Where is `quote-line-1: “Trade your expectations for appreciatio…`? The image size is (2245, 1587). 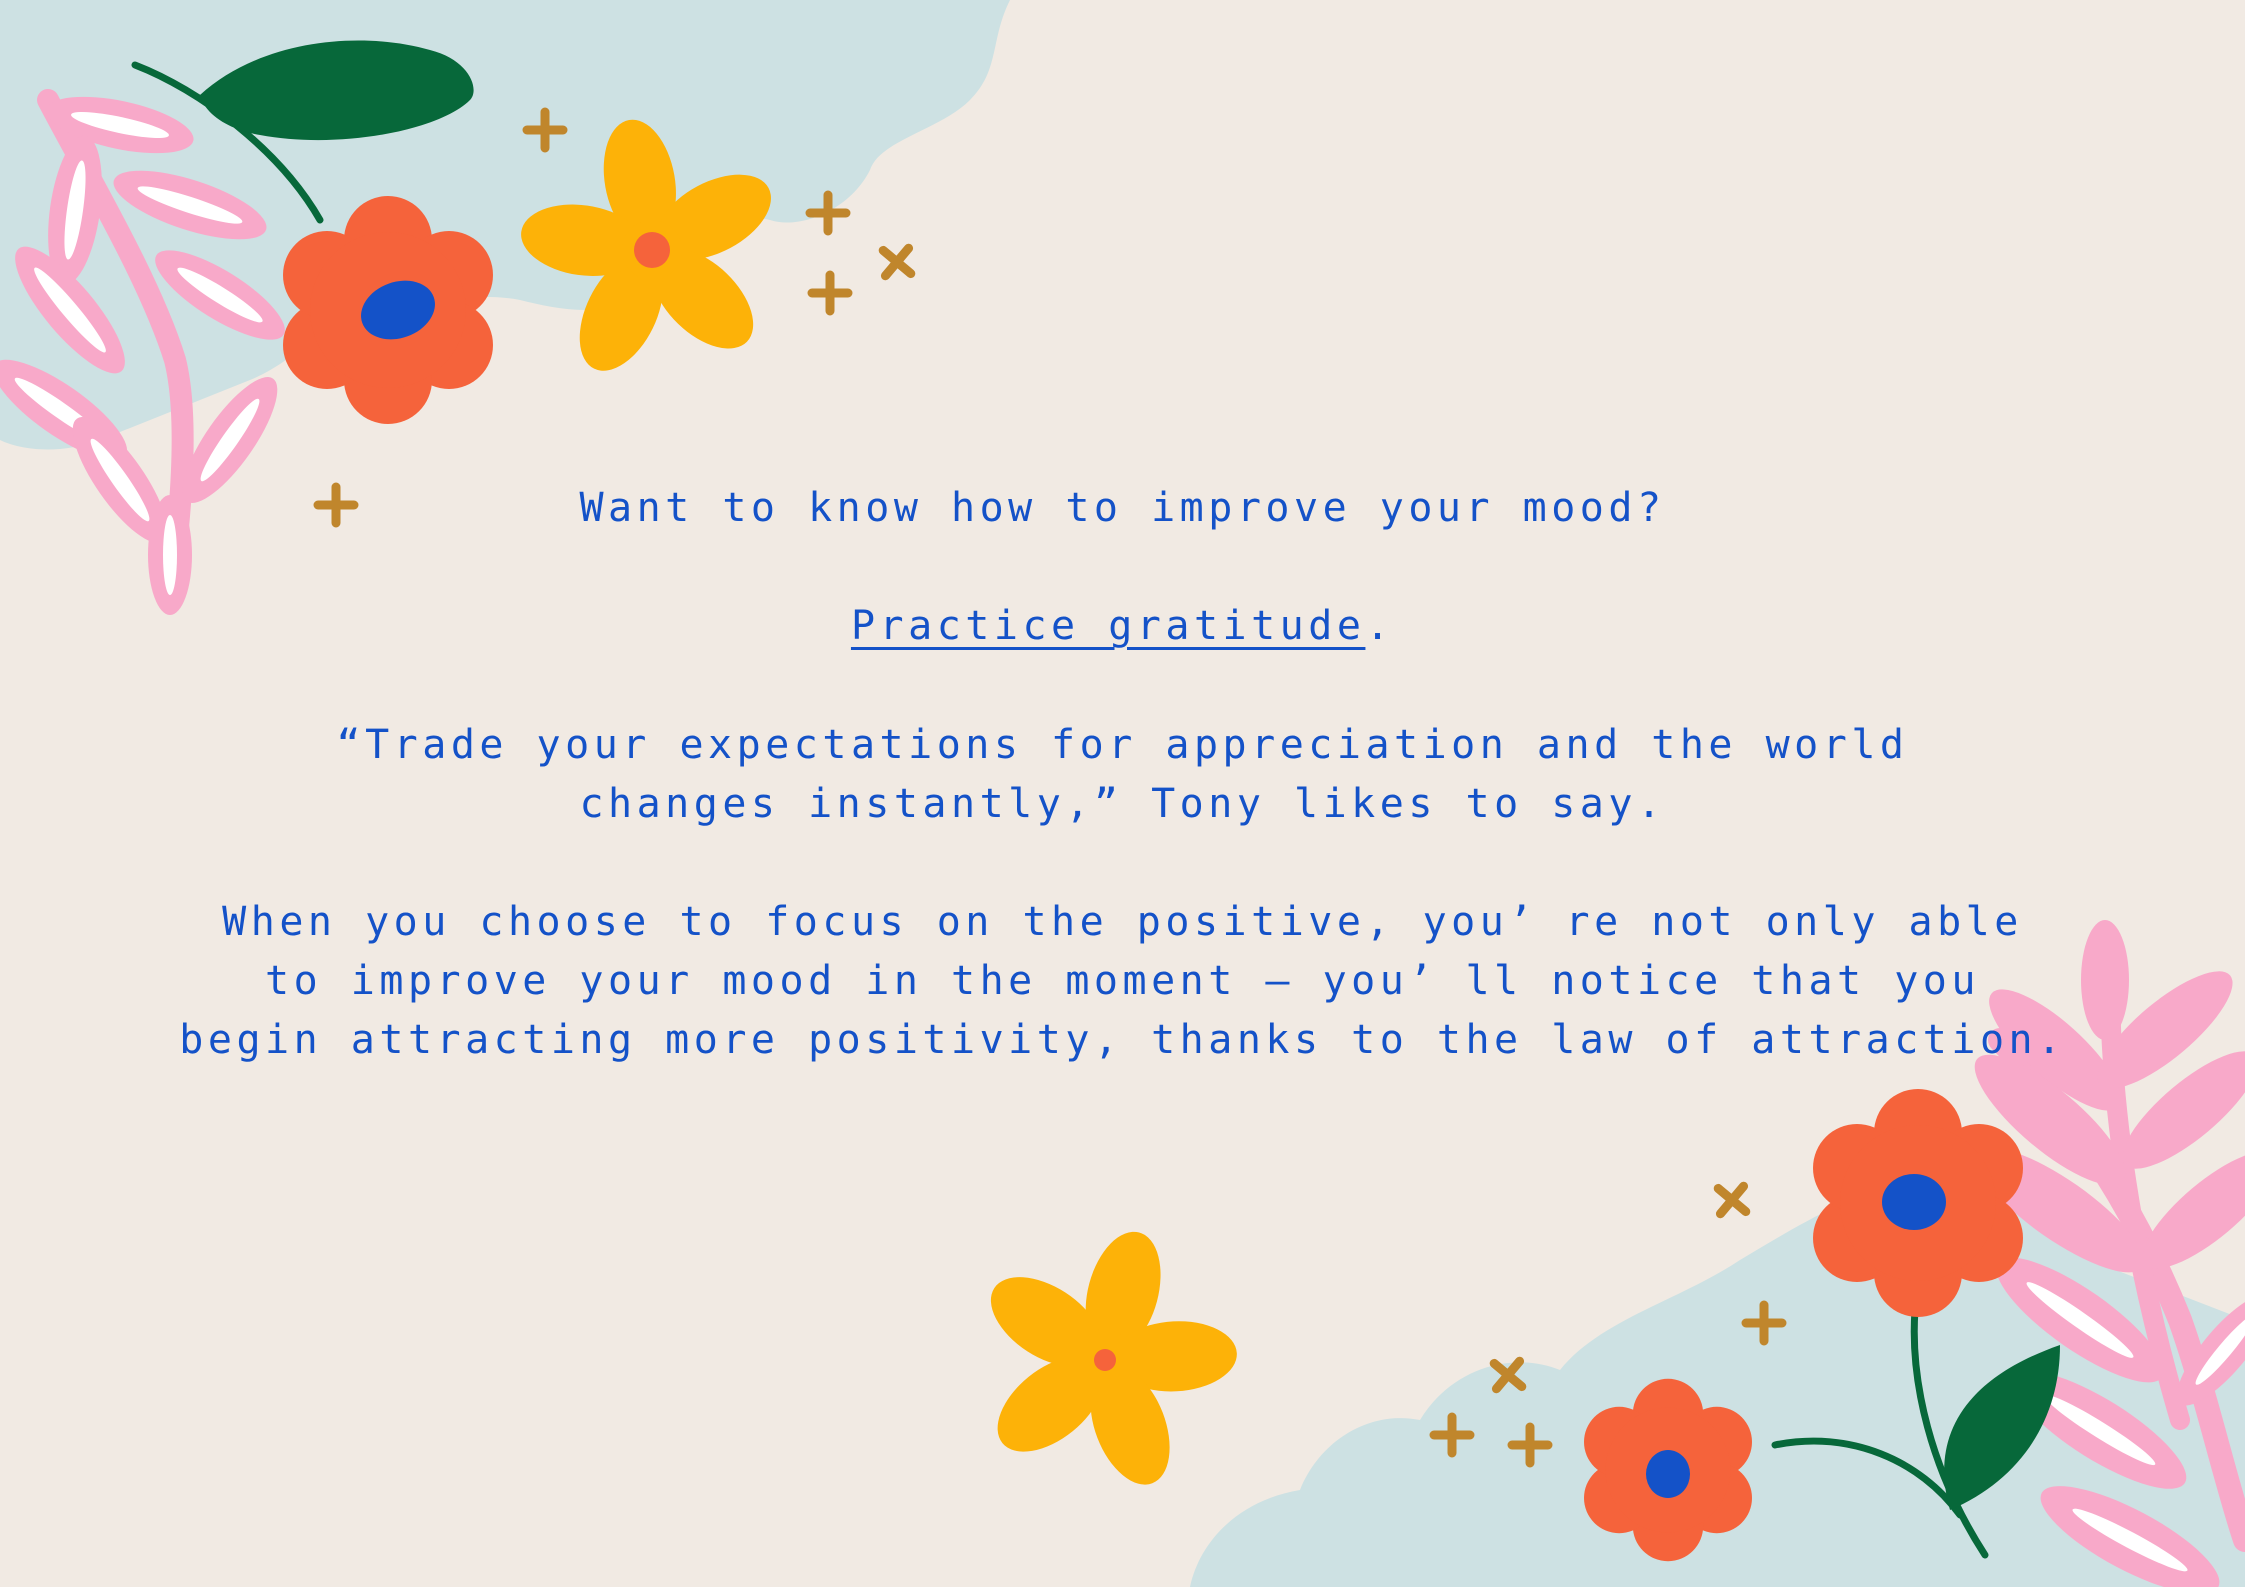
quote-line-1: “Trade your expectations for appreciatio… is located at coordinates (1122, 745).